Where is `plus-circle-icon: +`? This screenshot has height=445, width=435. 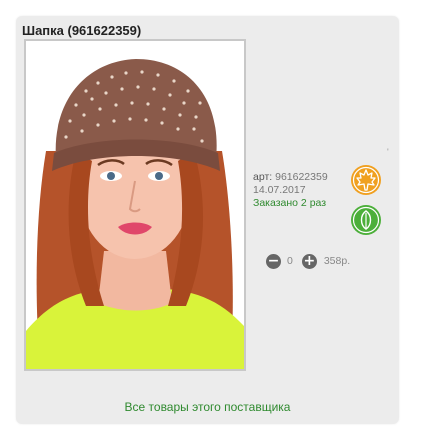 plus-circle-icon: + is located at coordinates (309, 261).